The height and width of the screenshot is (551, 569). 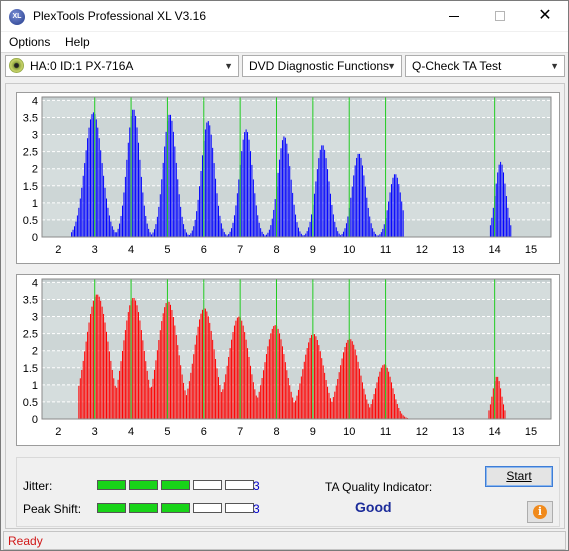 What do you see at coordinates (35, 386) in the screenshot?
I see `peak-shift-chart-y-tick-label: 1` at bounding box center [35, 386].